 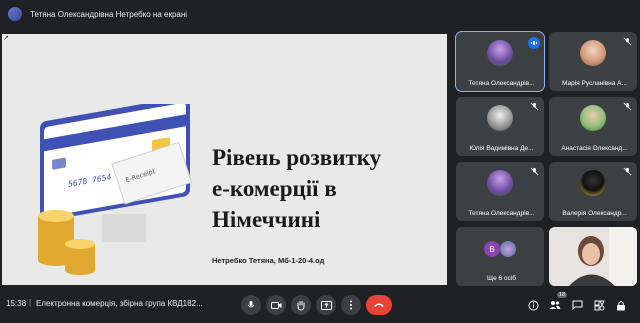 I want to click on end-call-button, so click(x=379, y=305).